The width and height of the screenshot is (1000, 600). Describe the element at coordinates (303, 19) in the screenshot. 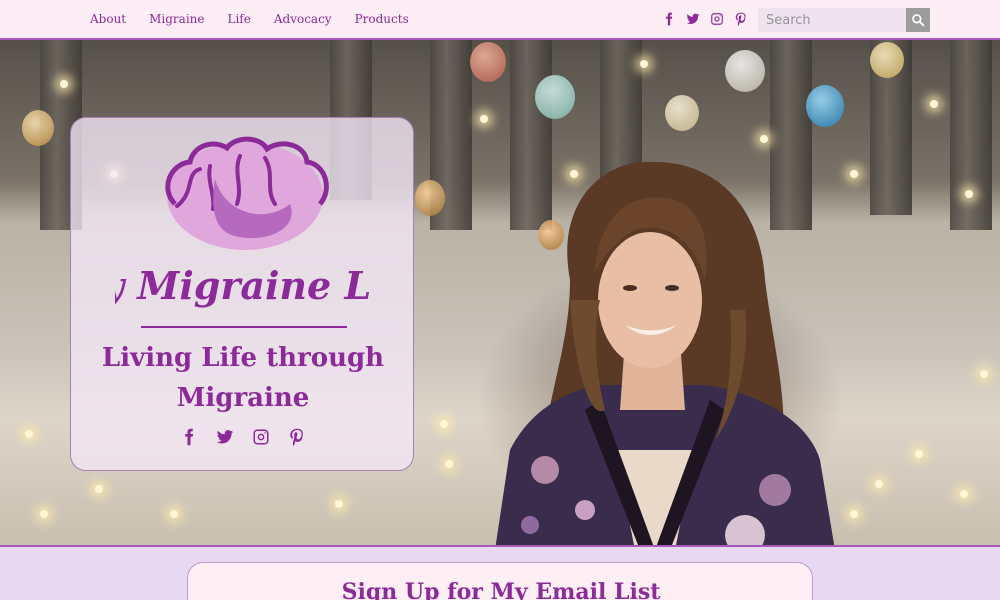

I see `nav-advocacy-link: Advocacy` at that location.